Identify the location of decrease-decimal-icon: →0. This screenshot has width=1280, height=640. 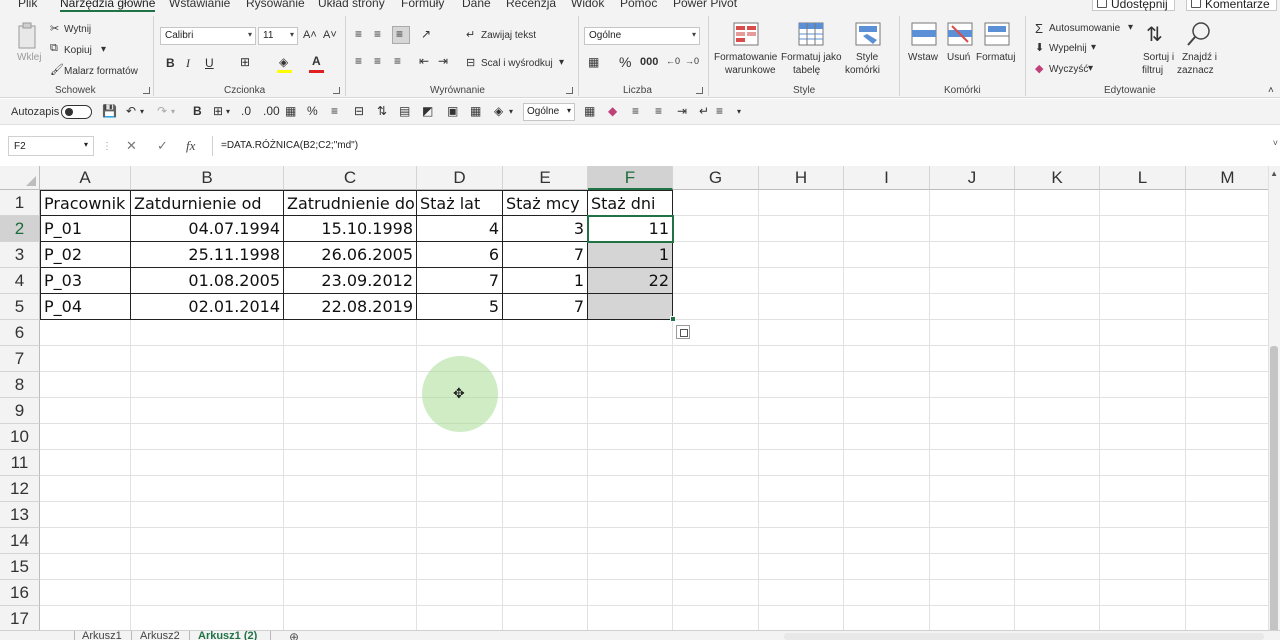
(692, 61).